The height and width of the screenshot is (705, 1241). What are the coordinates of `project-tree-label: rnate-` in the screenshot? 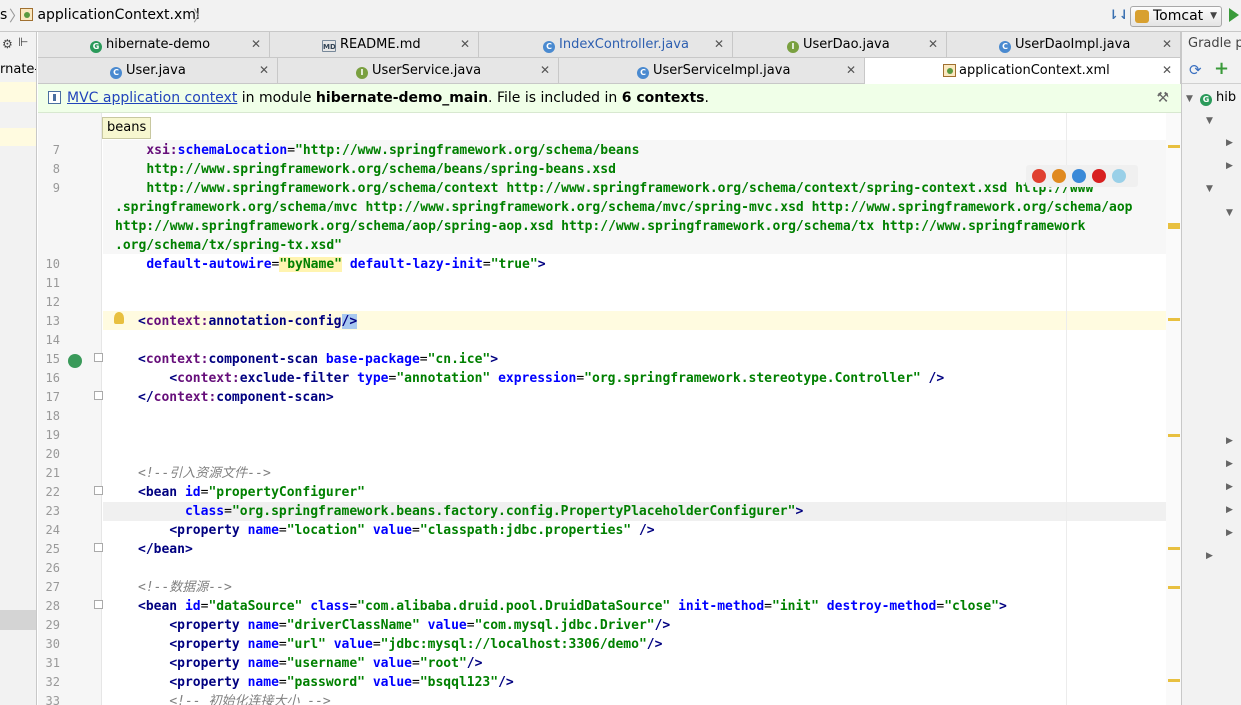 It's located at (18, 69).